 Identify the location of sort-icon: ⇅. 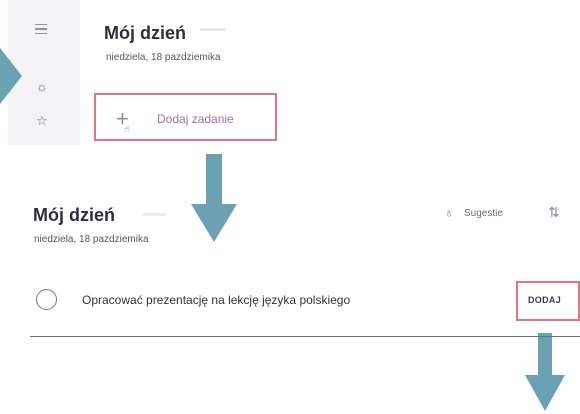
(554, 212).